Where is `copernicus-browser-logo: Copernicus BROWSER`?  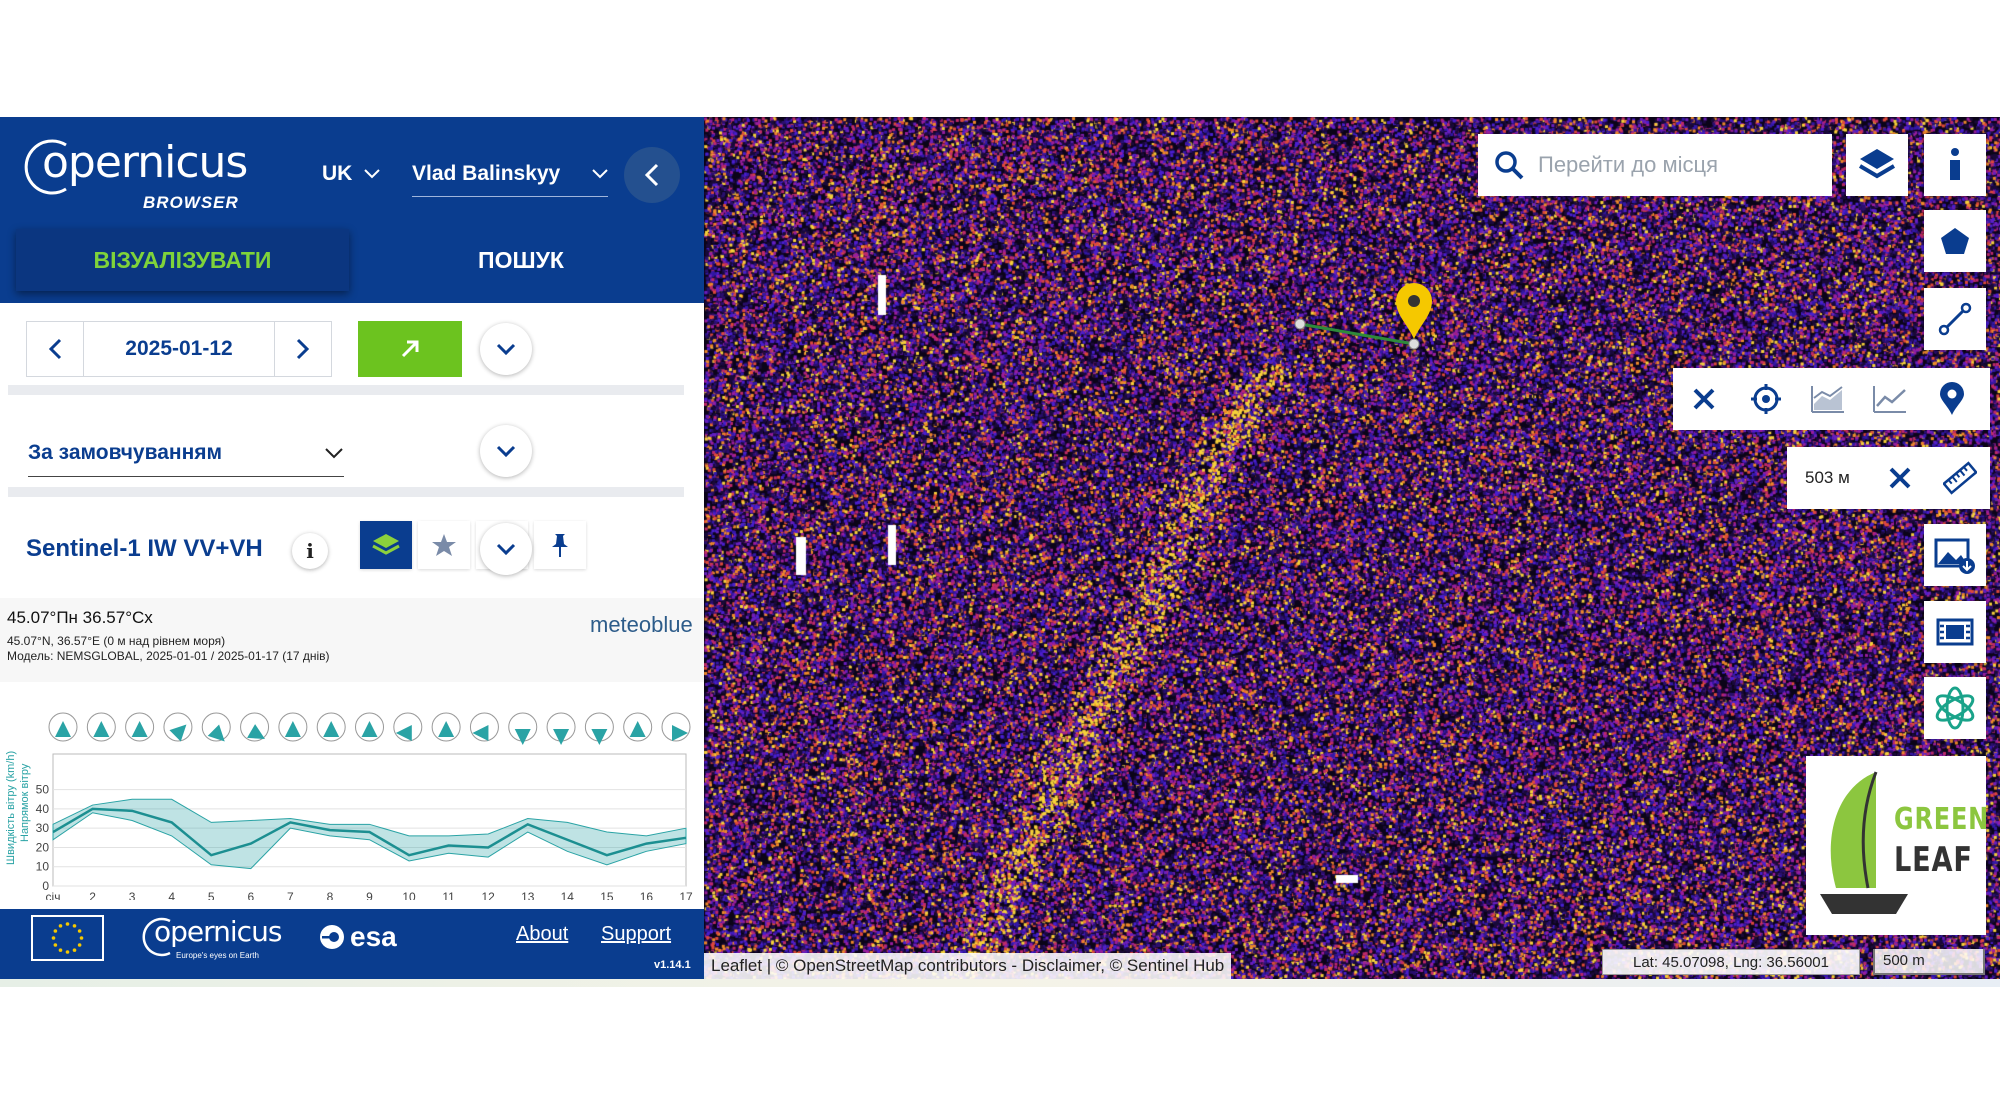 copernicus-browser-logo: Copernicus BROWSER is located at coordinates (133, 174).